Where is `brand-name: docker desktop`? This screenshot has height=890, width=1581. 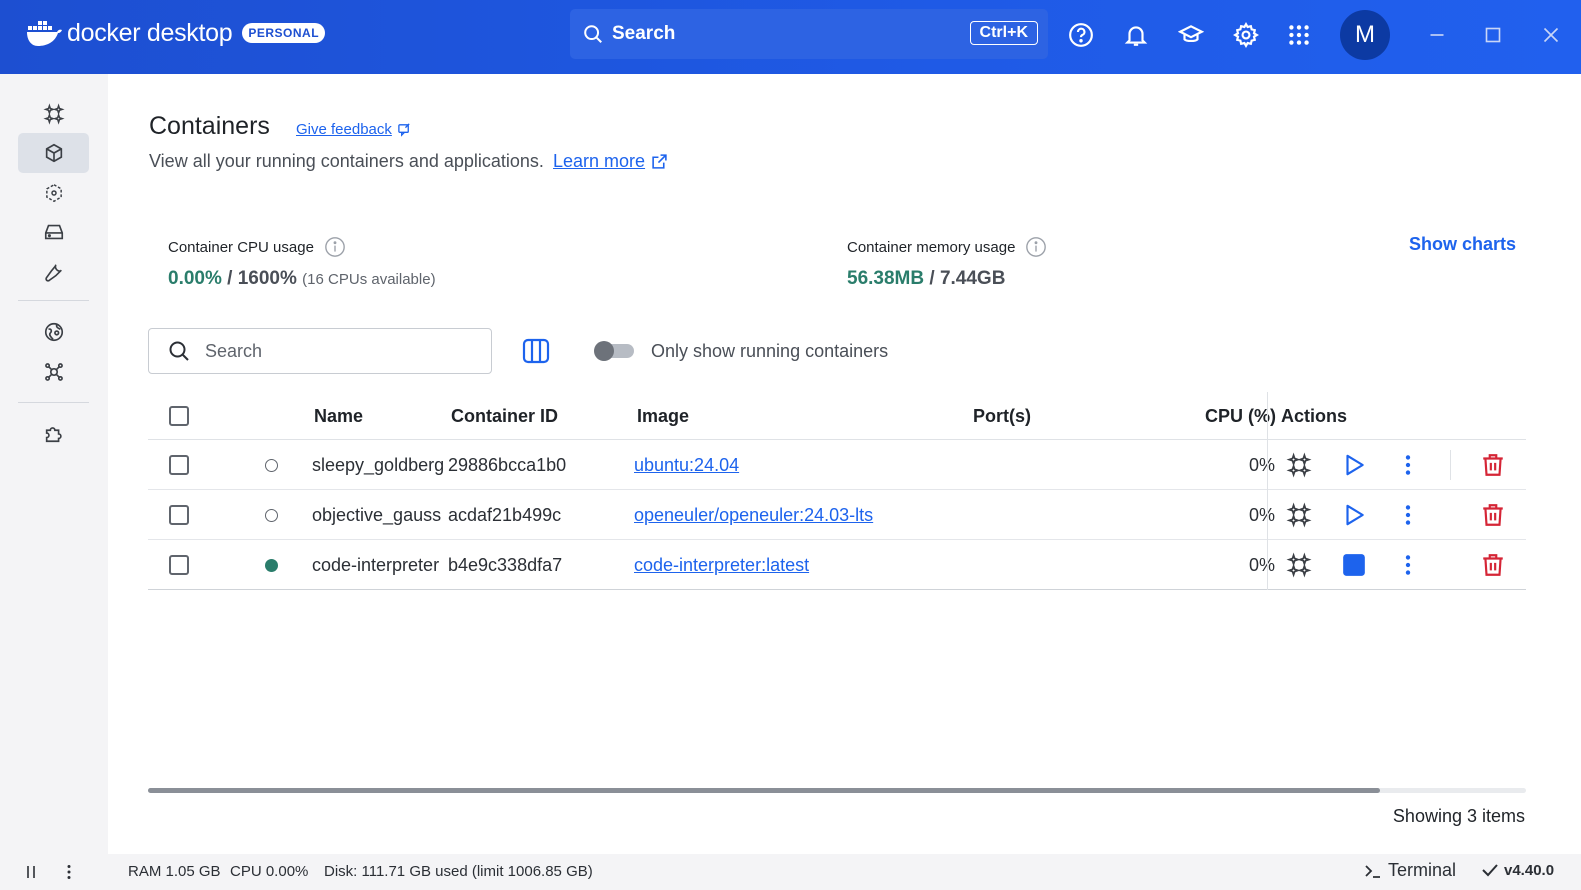
brand-name: docker desktop is located at coordinates (150, 32).